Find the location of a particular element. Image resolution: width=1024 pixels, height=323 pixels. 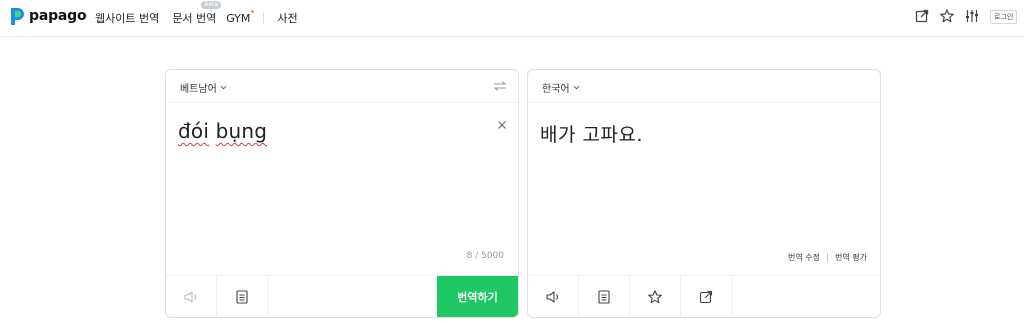

translation-actions: 번역 수정 번역 평가 is located at coordinates (827, 257).